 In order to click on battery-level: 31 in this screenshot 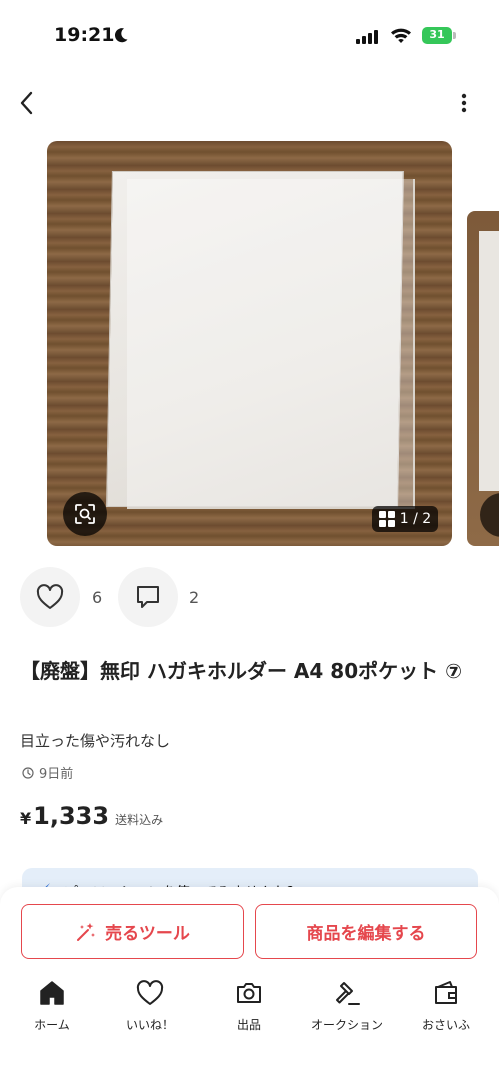, I will do `click(437, 34)`.